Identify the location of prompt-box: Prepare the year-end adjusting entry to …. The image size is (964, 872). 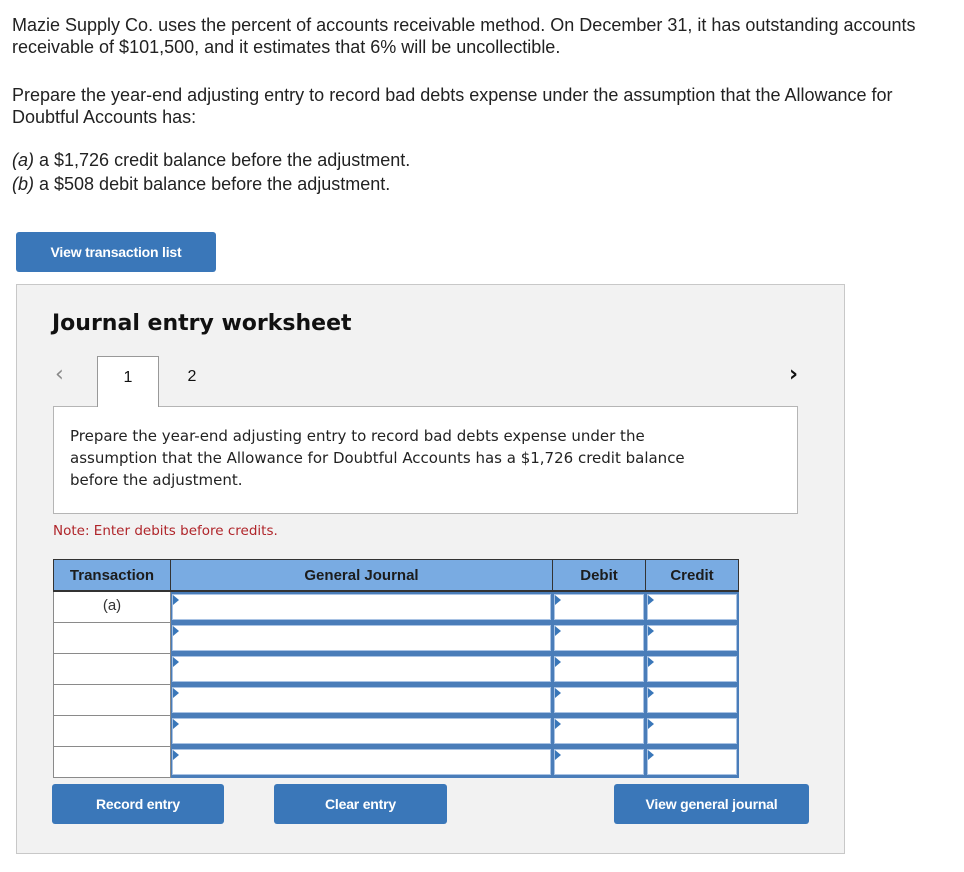
(425, 460).